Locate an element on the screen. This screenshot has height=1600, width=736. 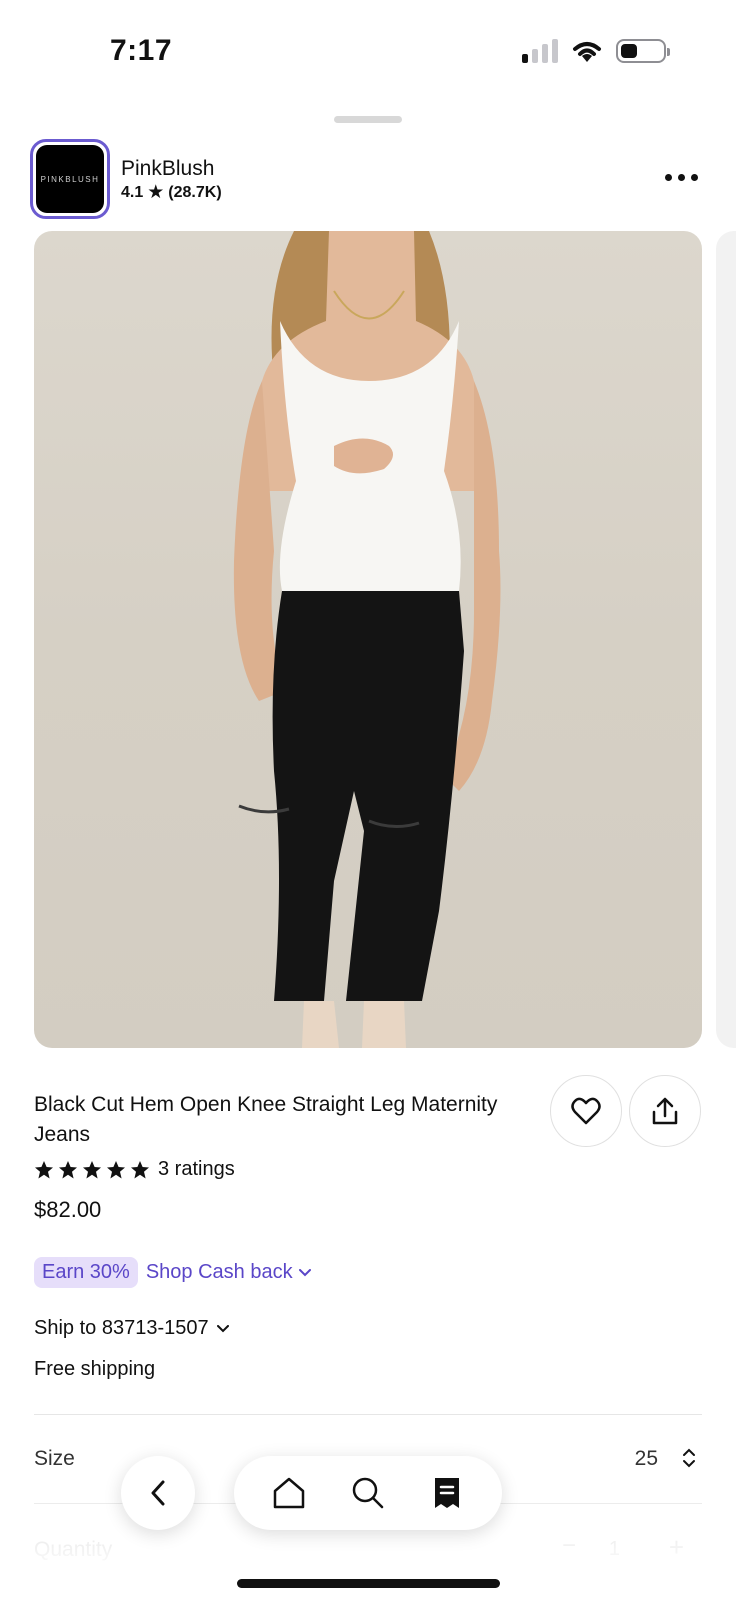
share-icon is located at coordinates (665, 1111).